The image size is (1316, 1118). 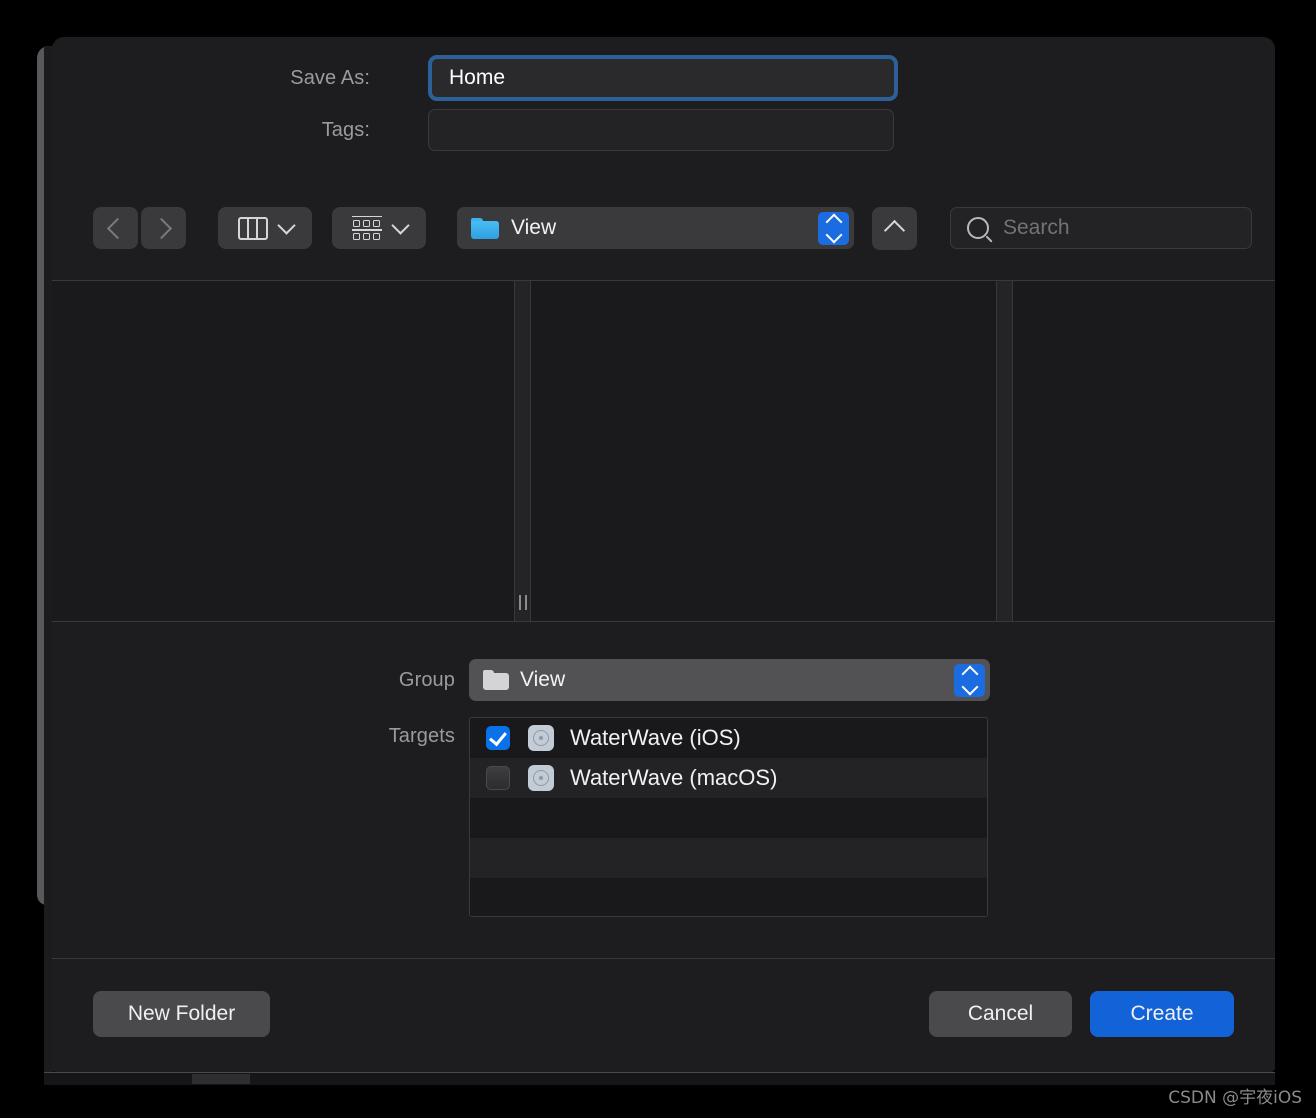 I want to click on tags-input, so click(x=661, y=130).